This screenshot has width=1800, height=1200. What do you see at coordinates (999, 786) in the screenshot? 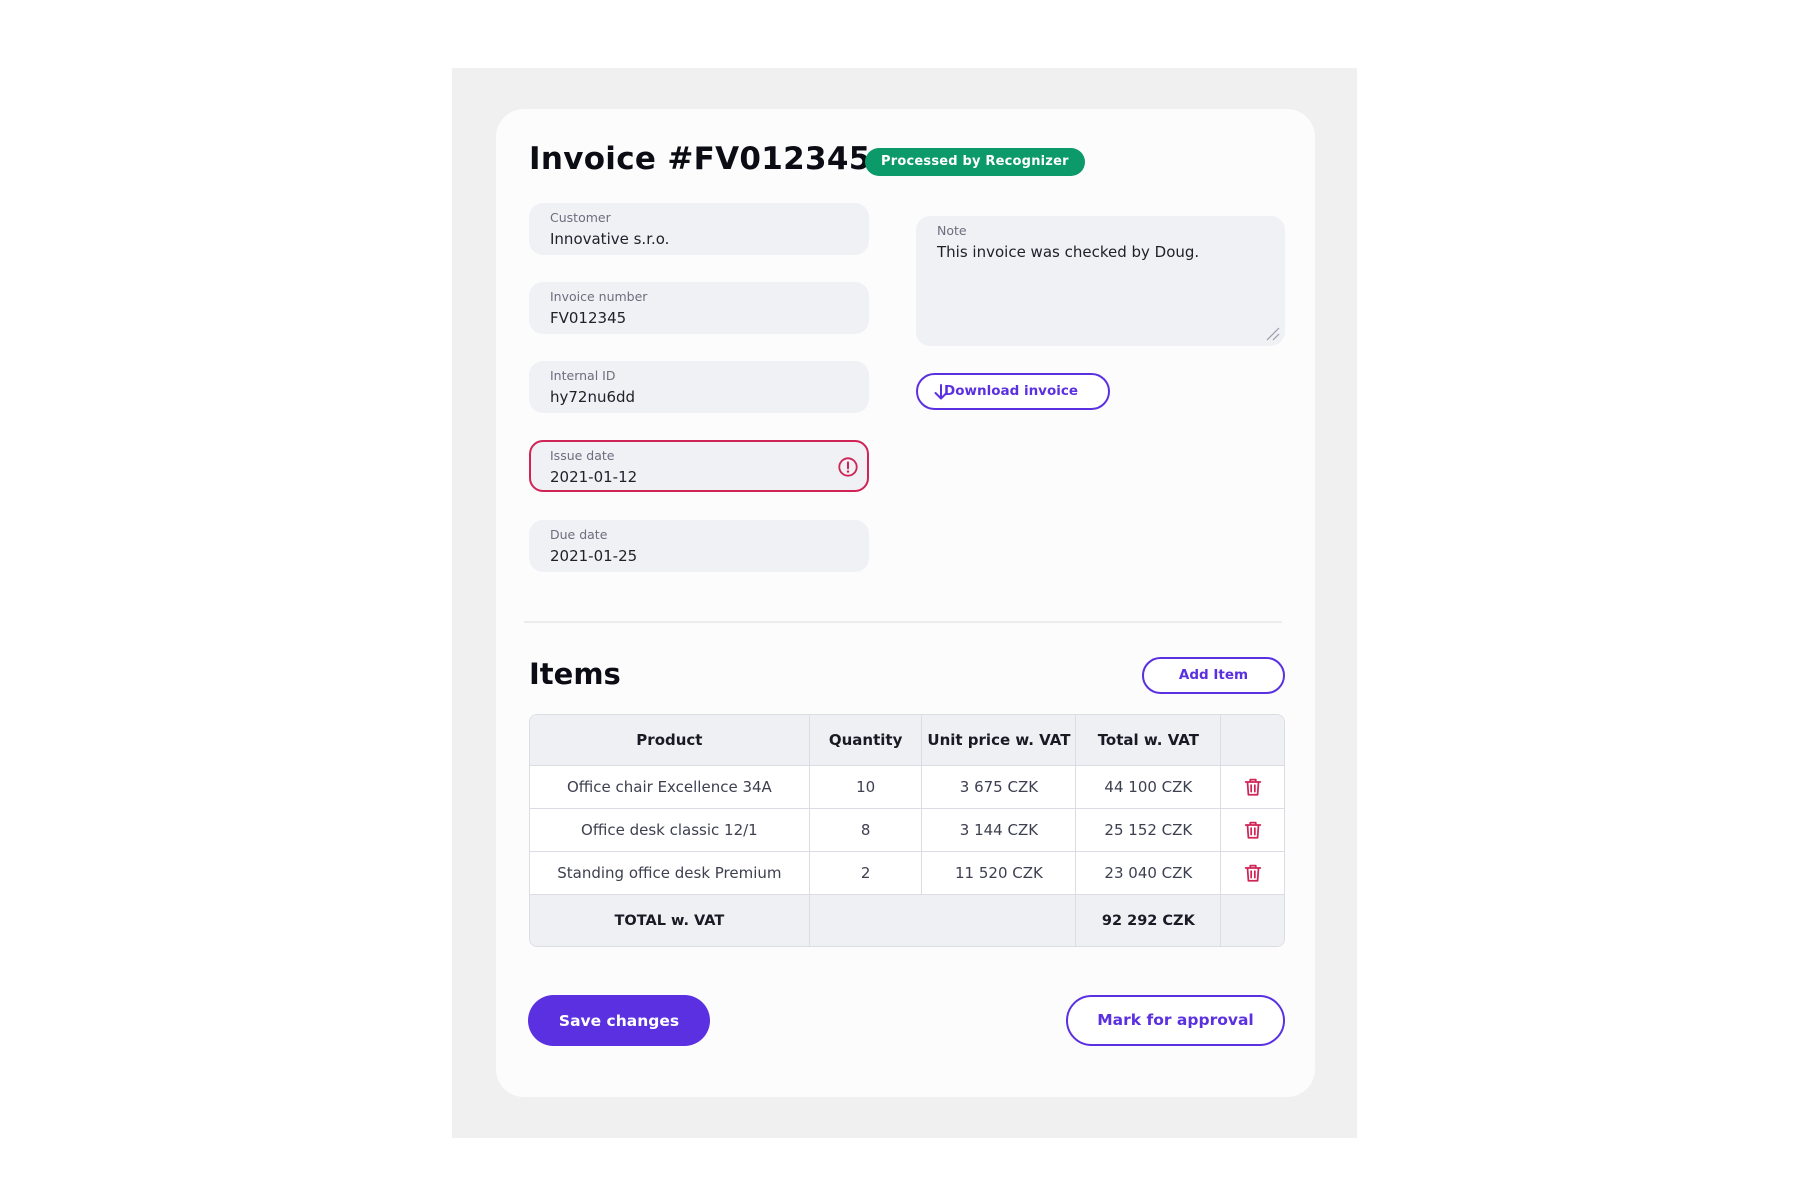
I see `cell-unit-price: 3 675 CZK` at bounding box center [999, 786].